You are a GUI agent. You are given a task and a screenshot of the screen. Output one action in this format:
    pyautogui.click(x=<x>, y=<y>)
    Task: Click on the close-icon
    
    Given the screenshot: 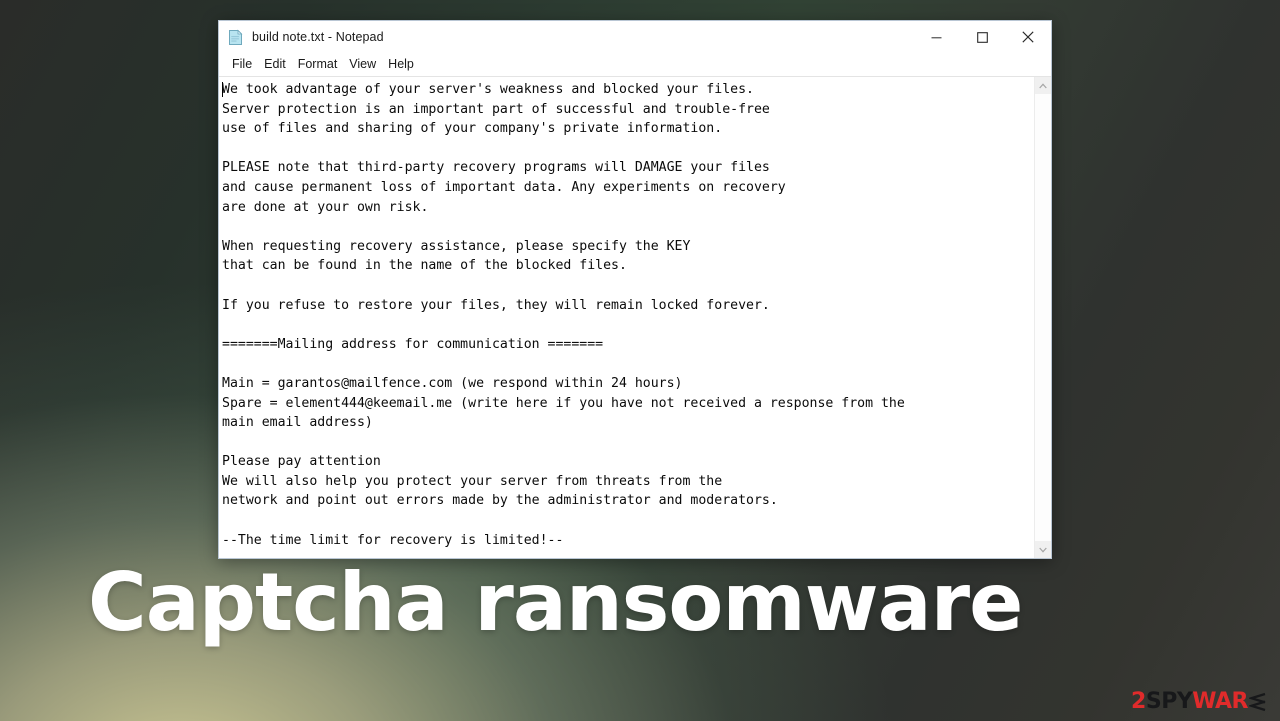 What is the action you would take?
    pyautogui.click(x=1028, y=37)
    